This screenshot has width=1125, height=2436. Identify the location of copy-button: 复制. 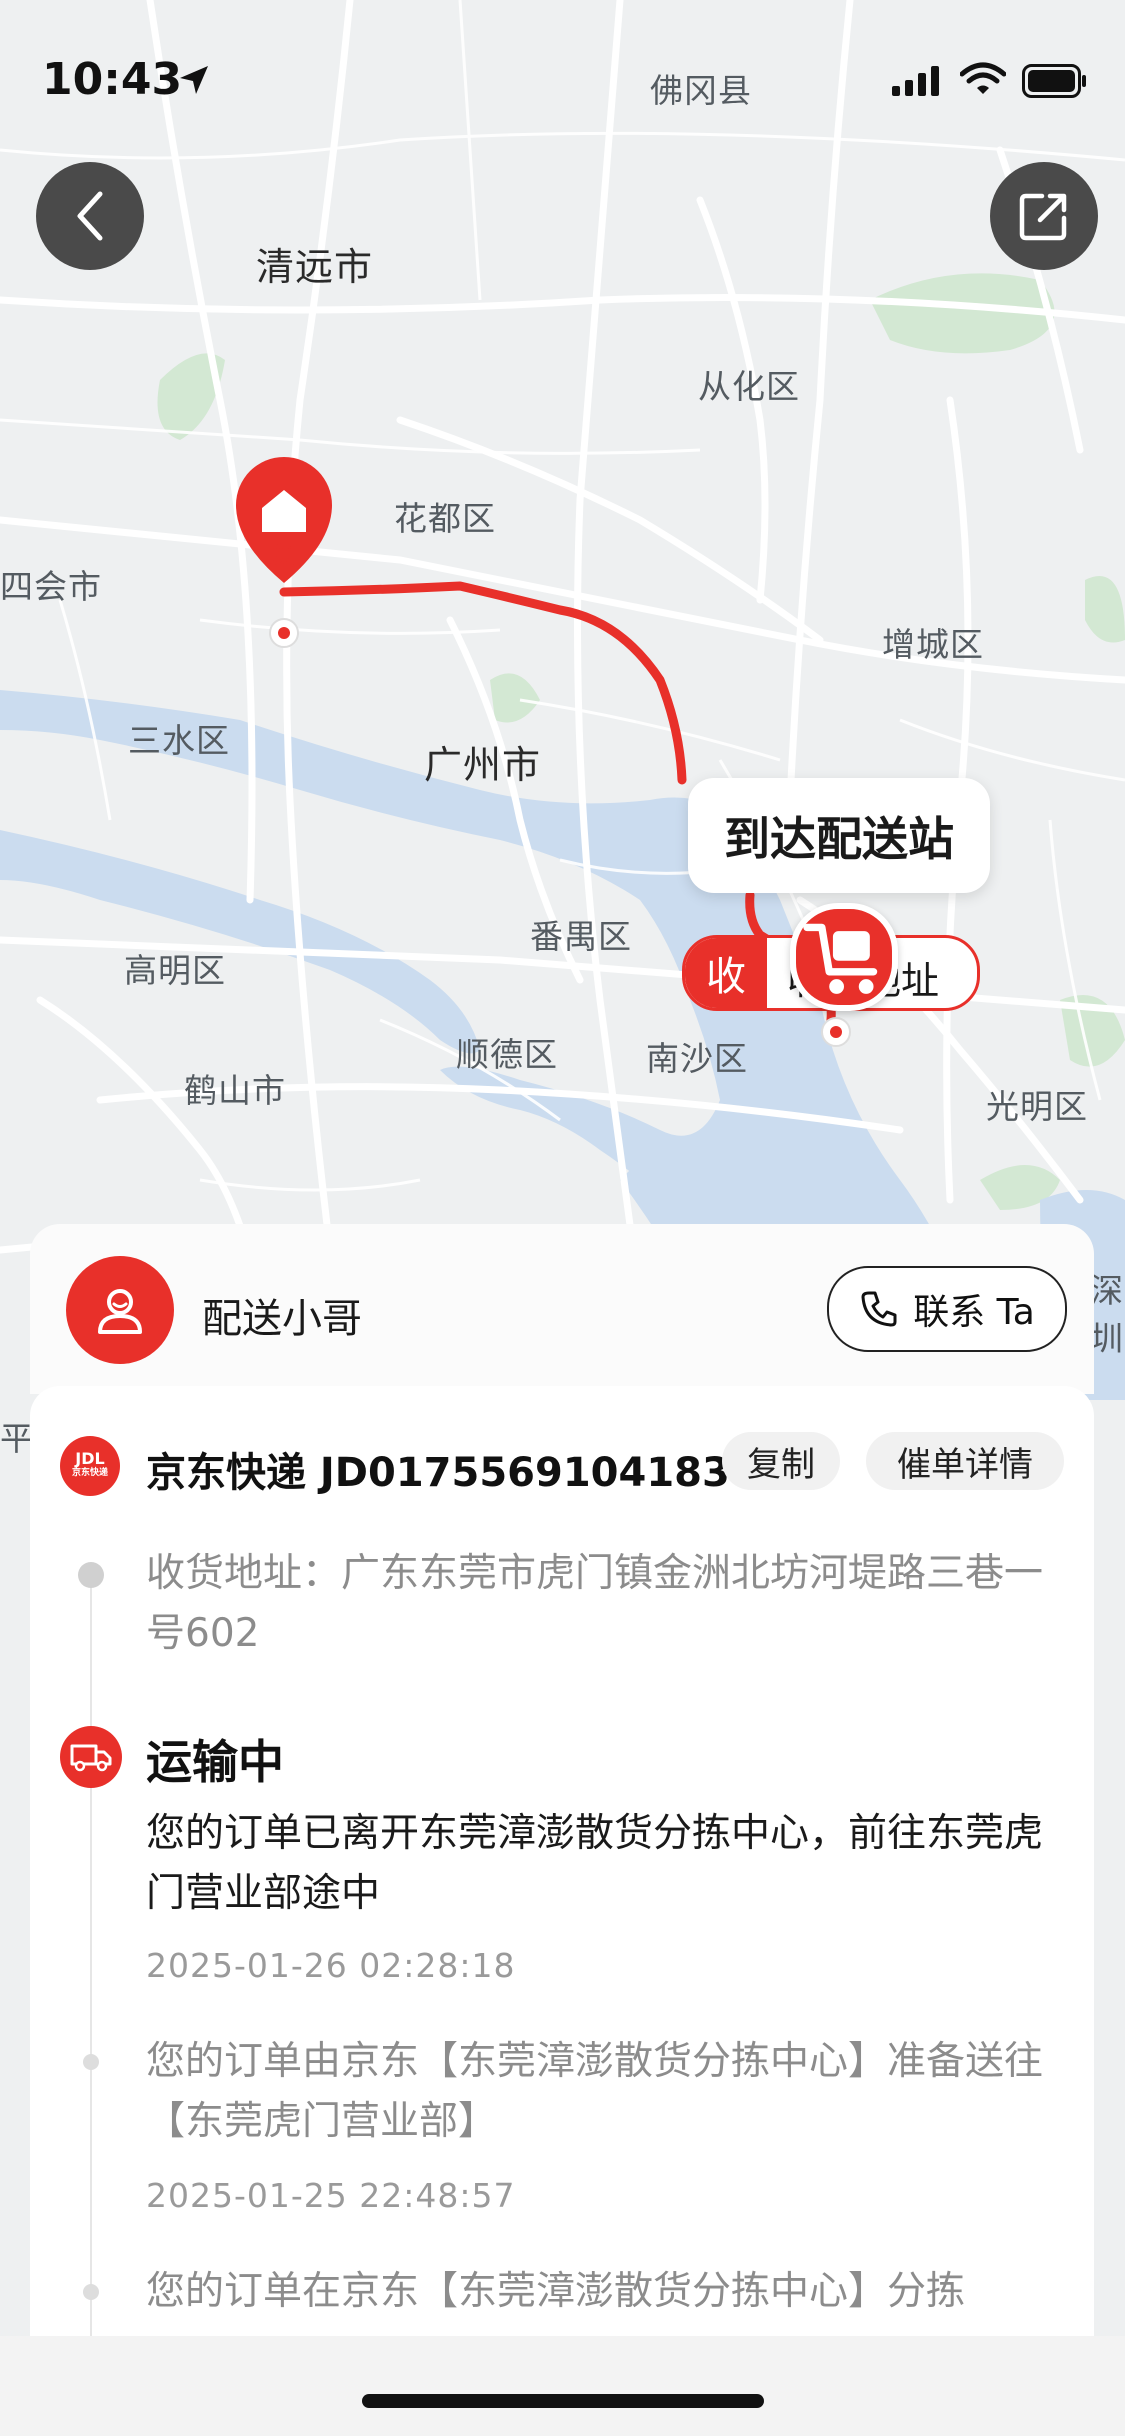
(781, 1461).